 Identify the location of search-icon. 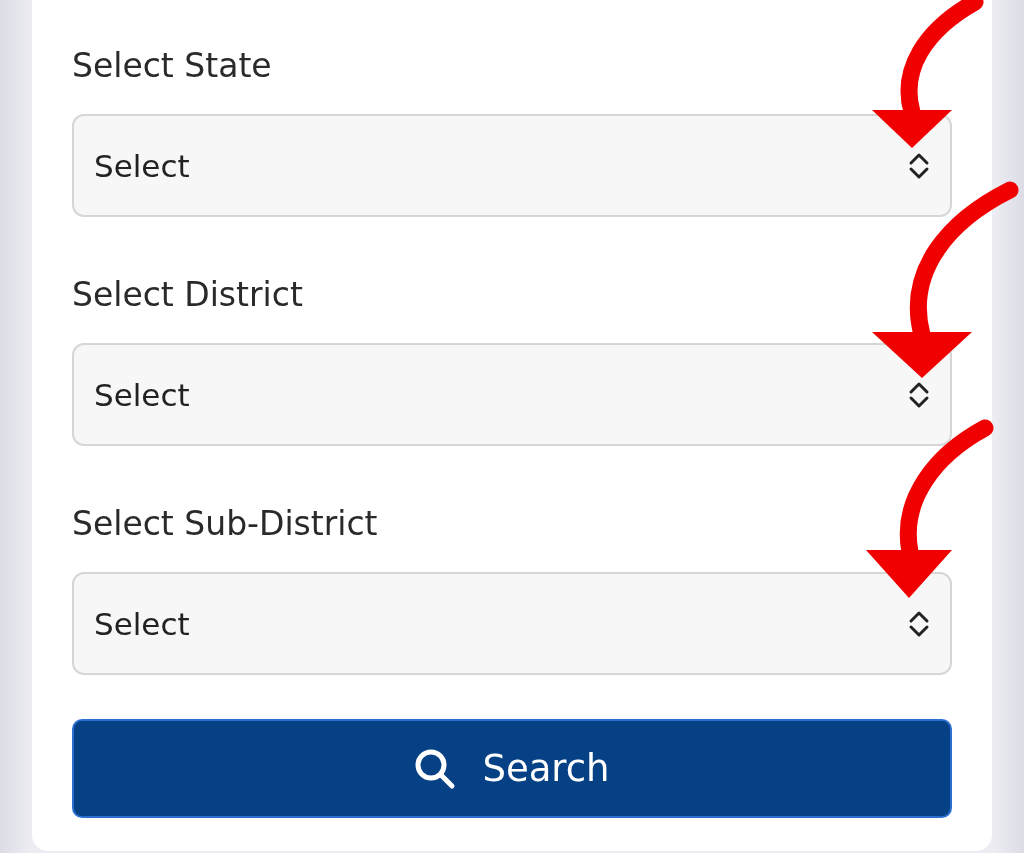
(435, 768).